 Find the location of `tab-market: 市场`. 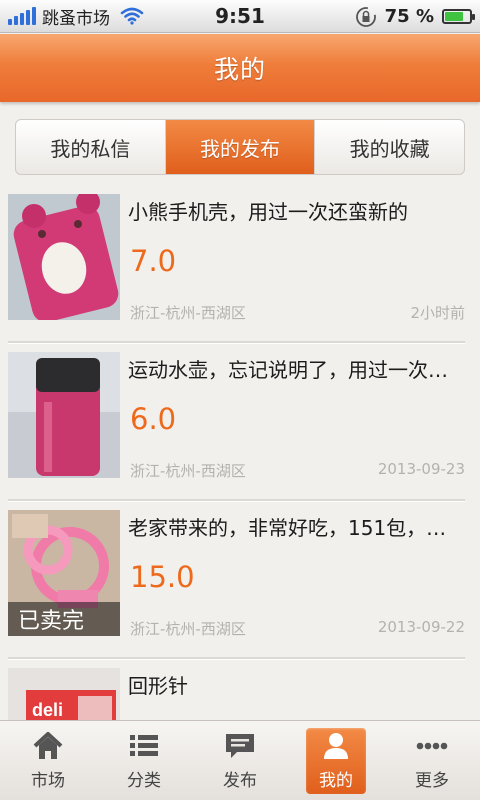

tab-market: 市场 is located at coordinates (48, 760).